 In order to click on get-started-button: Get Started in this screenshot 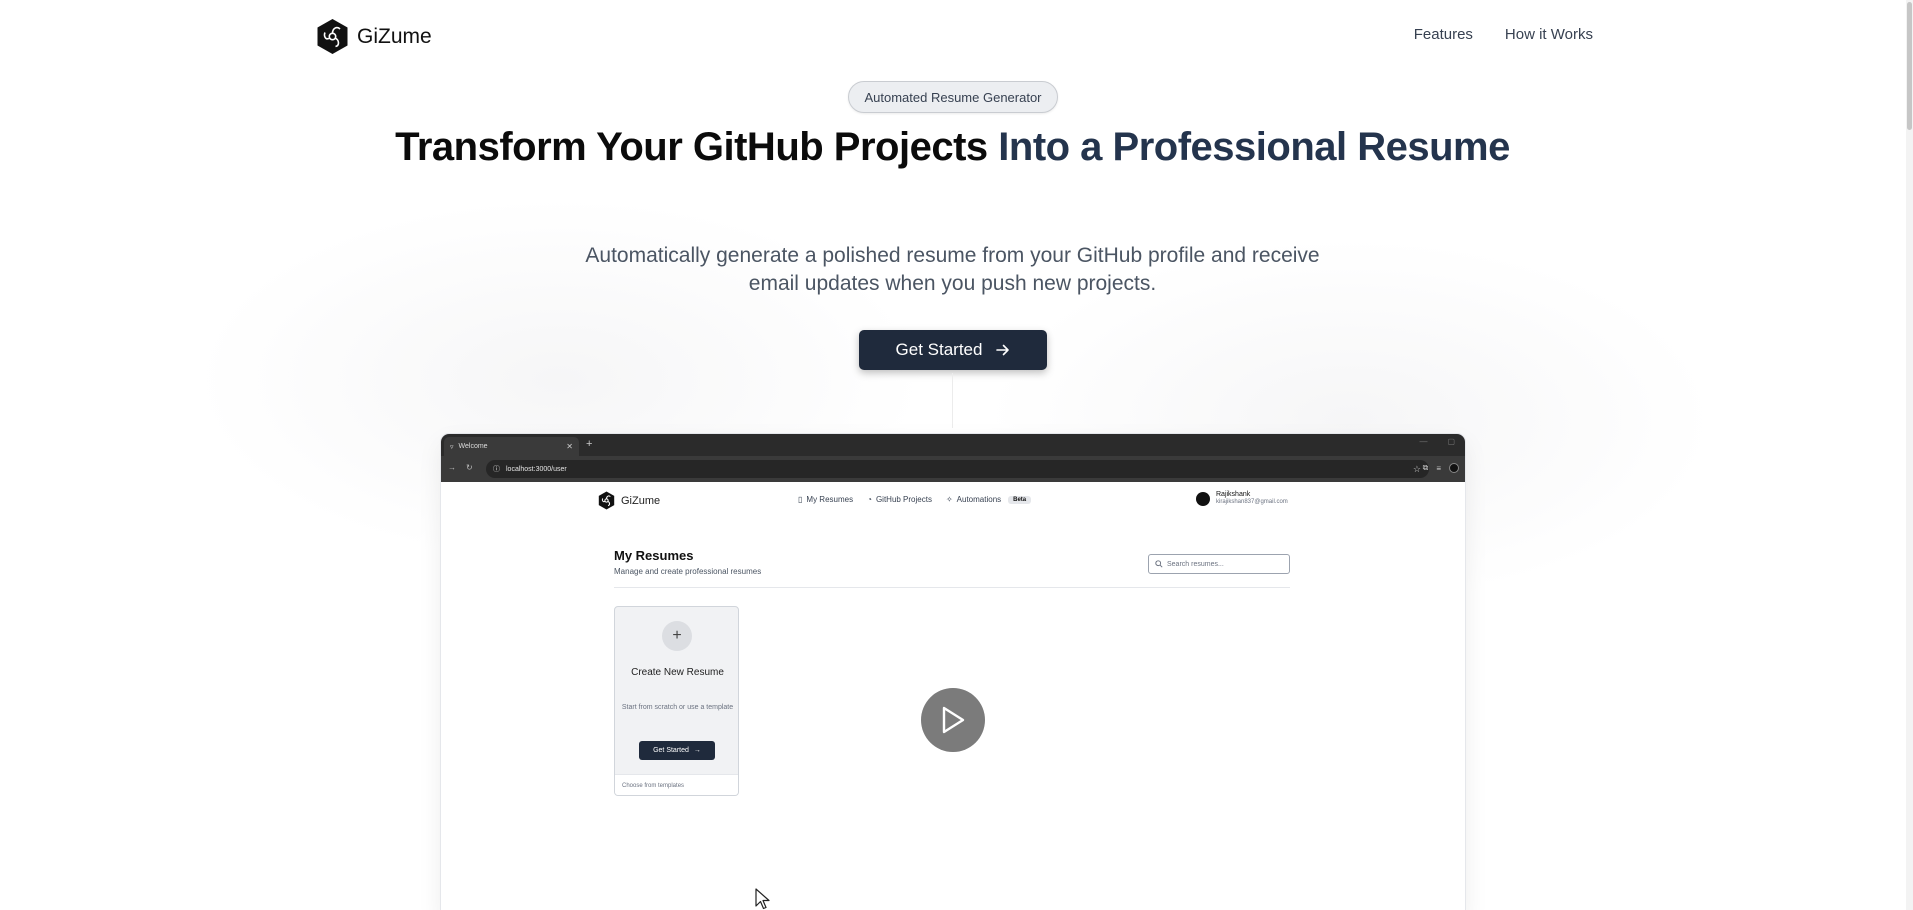, I will do `click(953, 350)`.